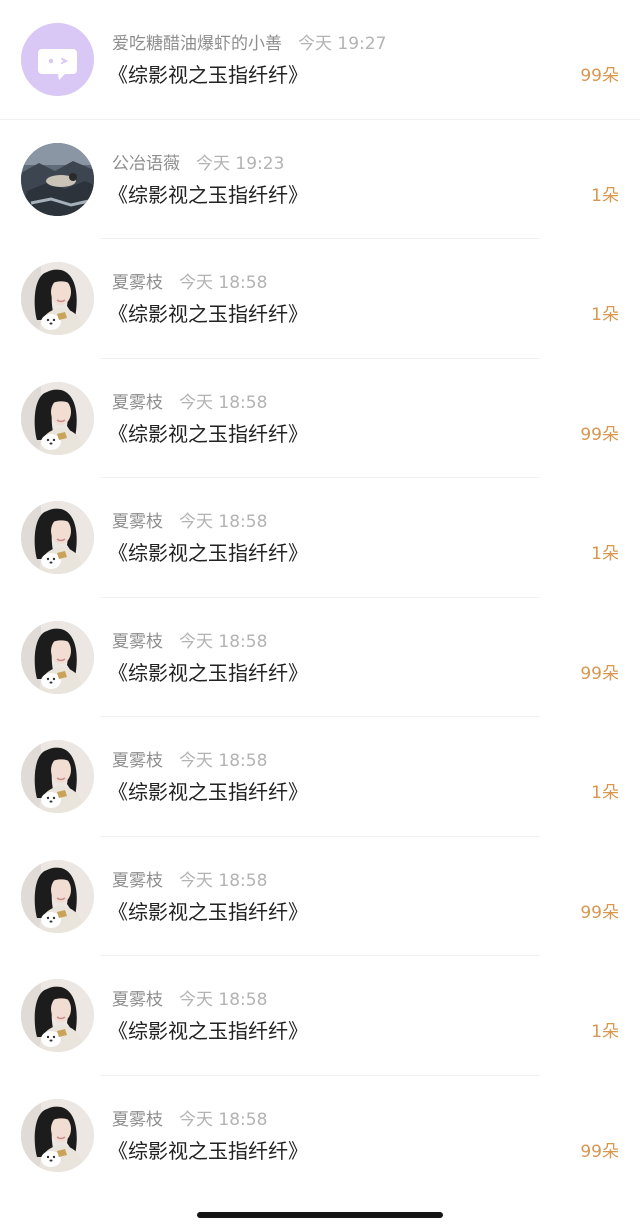 The height and width of the screenshot is (1229, 640). What do you see at coordinates (146, 164) in the screenshot?
I see `user-name: 公冶语薇` at bounding box center [146, 164].